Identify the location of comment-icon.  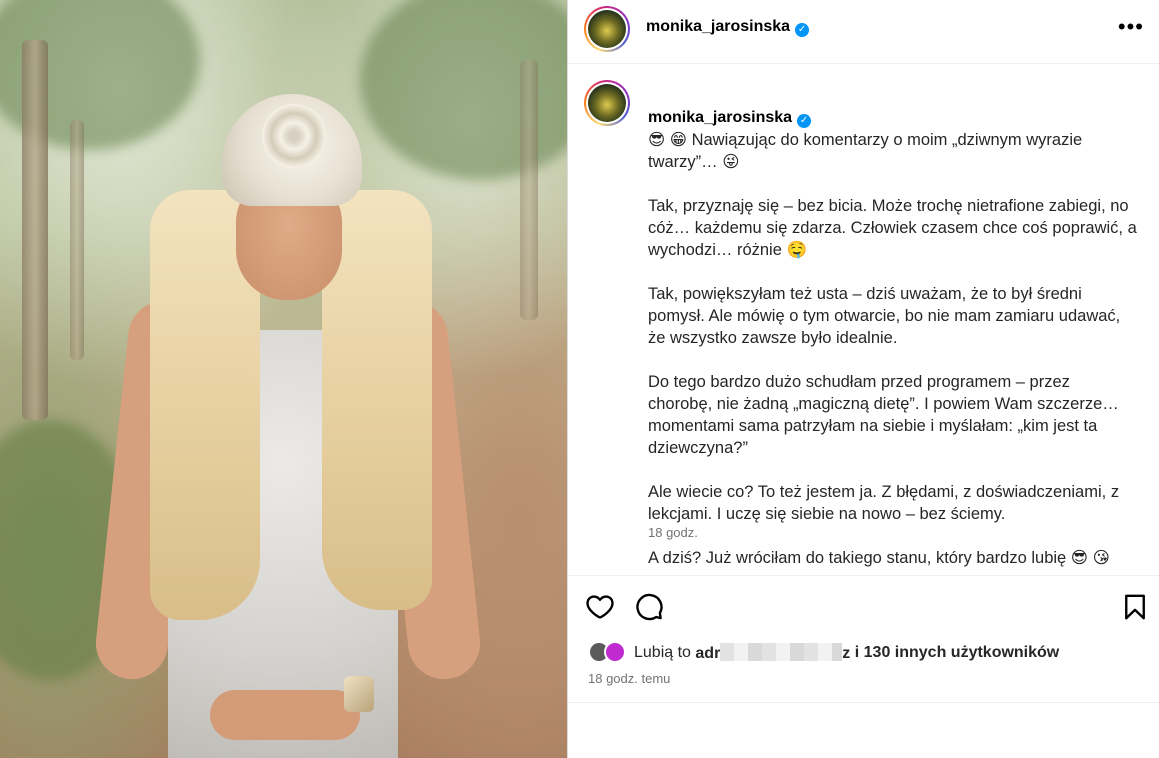
(649, 607).